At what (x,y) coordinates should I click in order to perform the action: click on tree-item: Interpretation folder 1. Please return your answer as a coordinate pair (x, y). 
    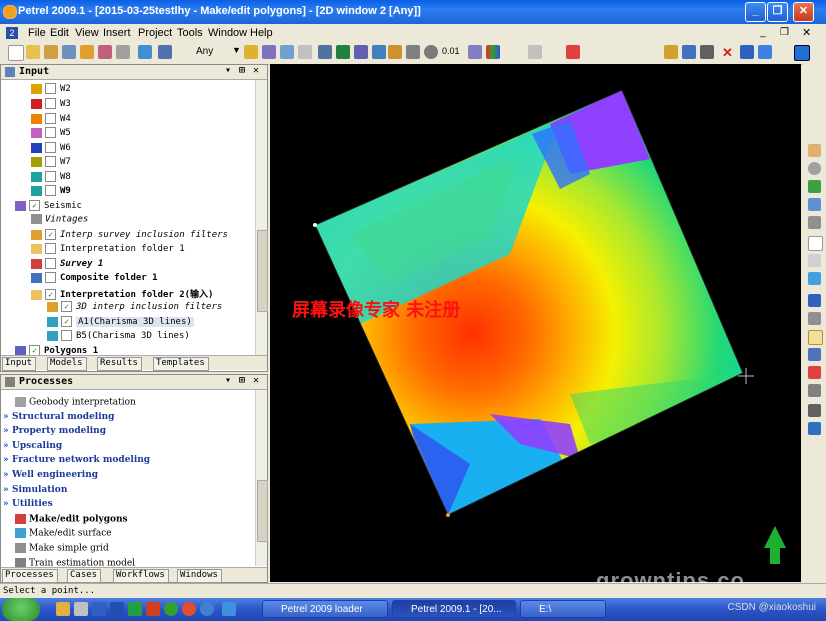
    Looking at the image, I should click on (108, 250).